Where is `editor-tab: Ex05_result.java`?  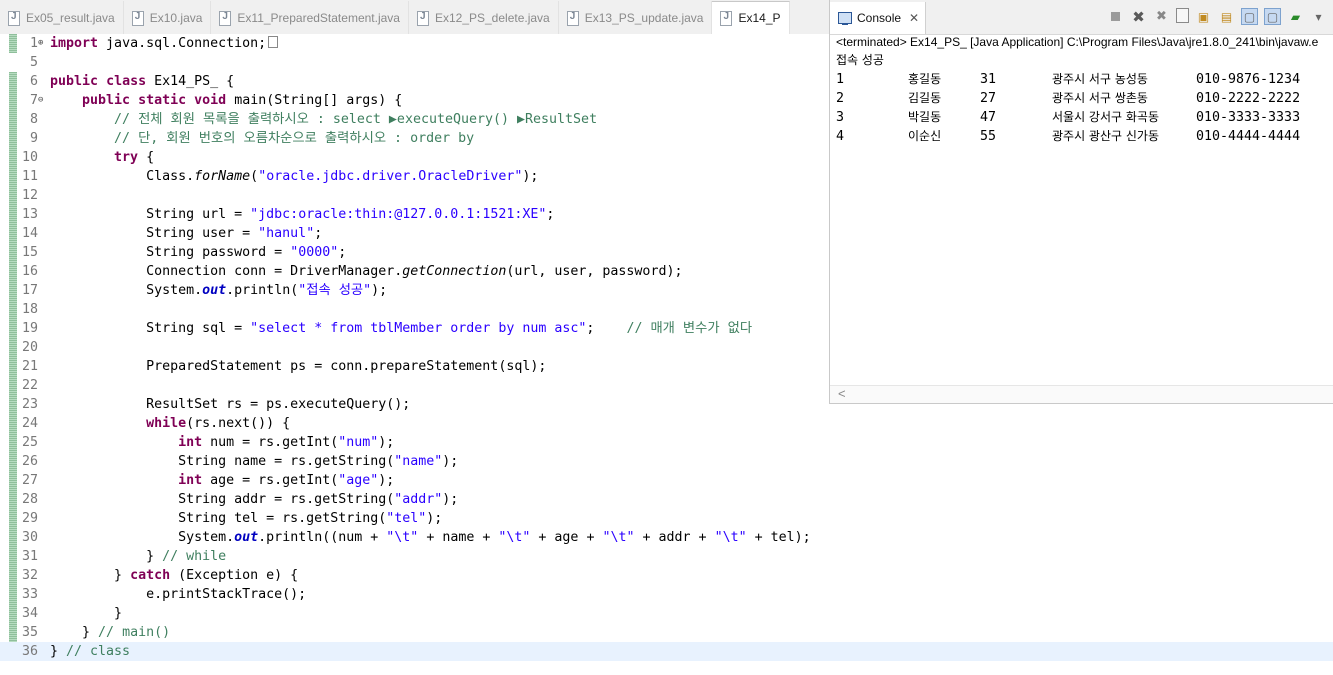
editor-tab: Ex05_result.java is located at coordinates (62, 17).